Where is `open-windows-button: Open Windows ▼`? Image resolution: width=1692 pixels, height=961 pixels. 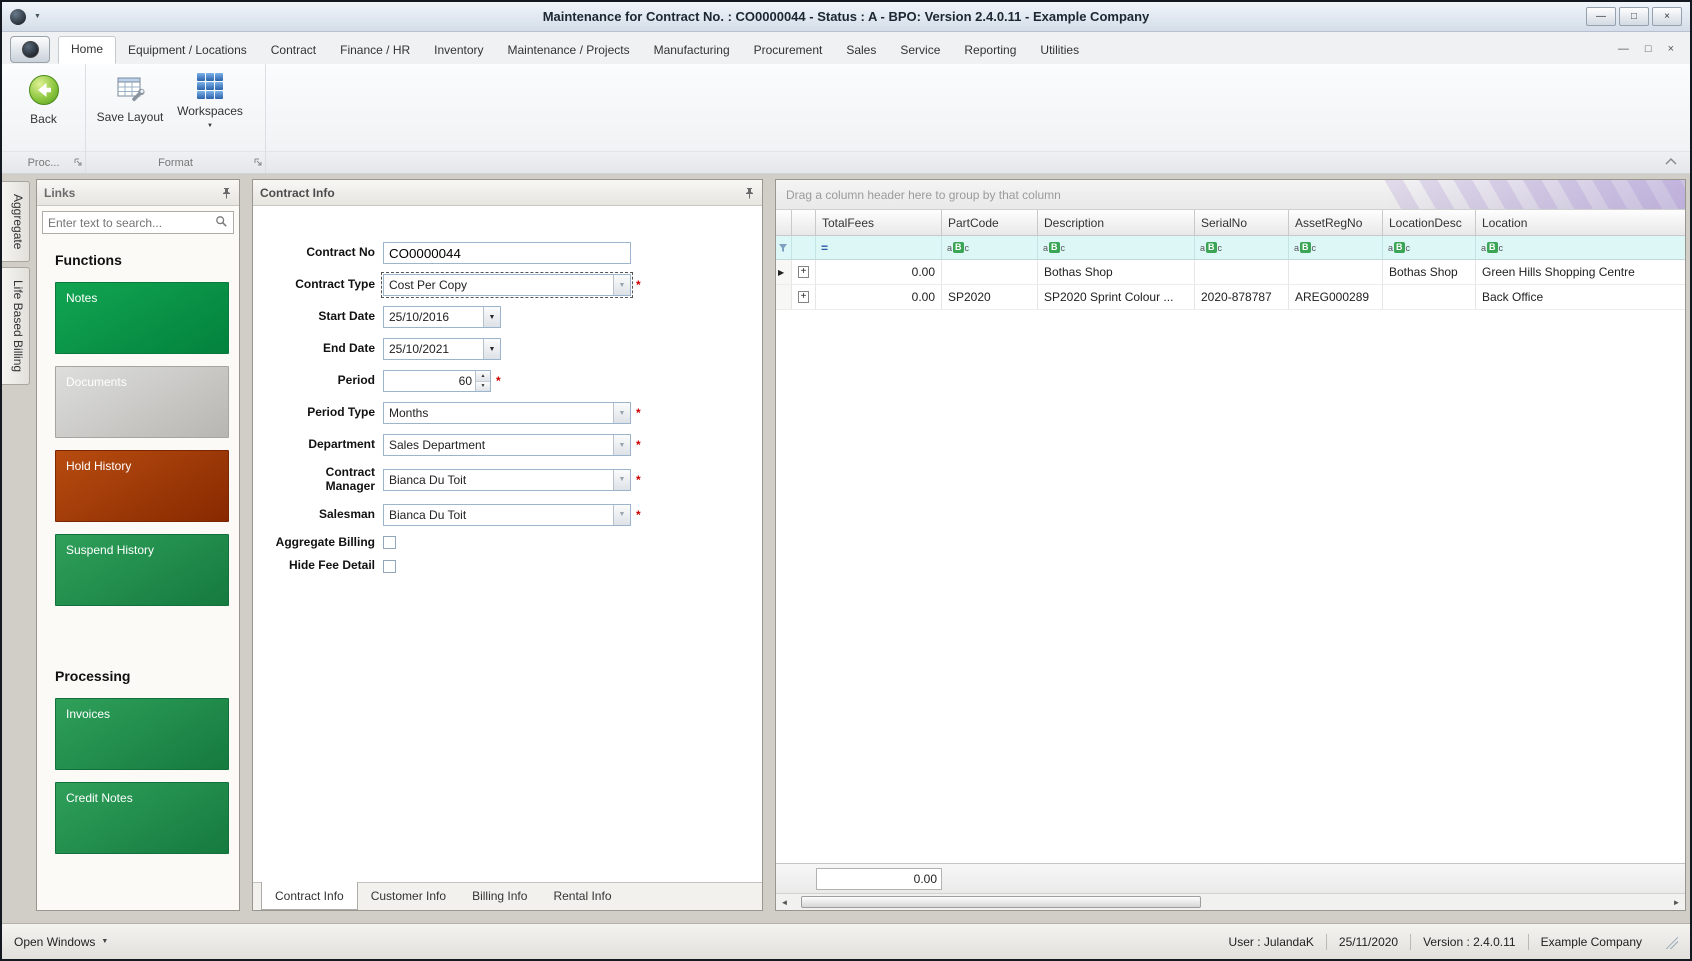
open-windows-button: Open Windows ▼ is located at coordinates (61, 942).